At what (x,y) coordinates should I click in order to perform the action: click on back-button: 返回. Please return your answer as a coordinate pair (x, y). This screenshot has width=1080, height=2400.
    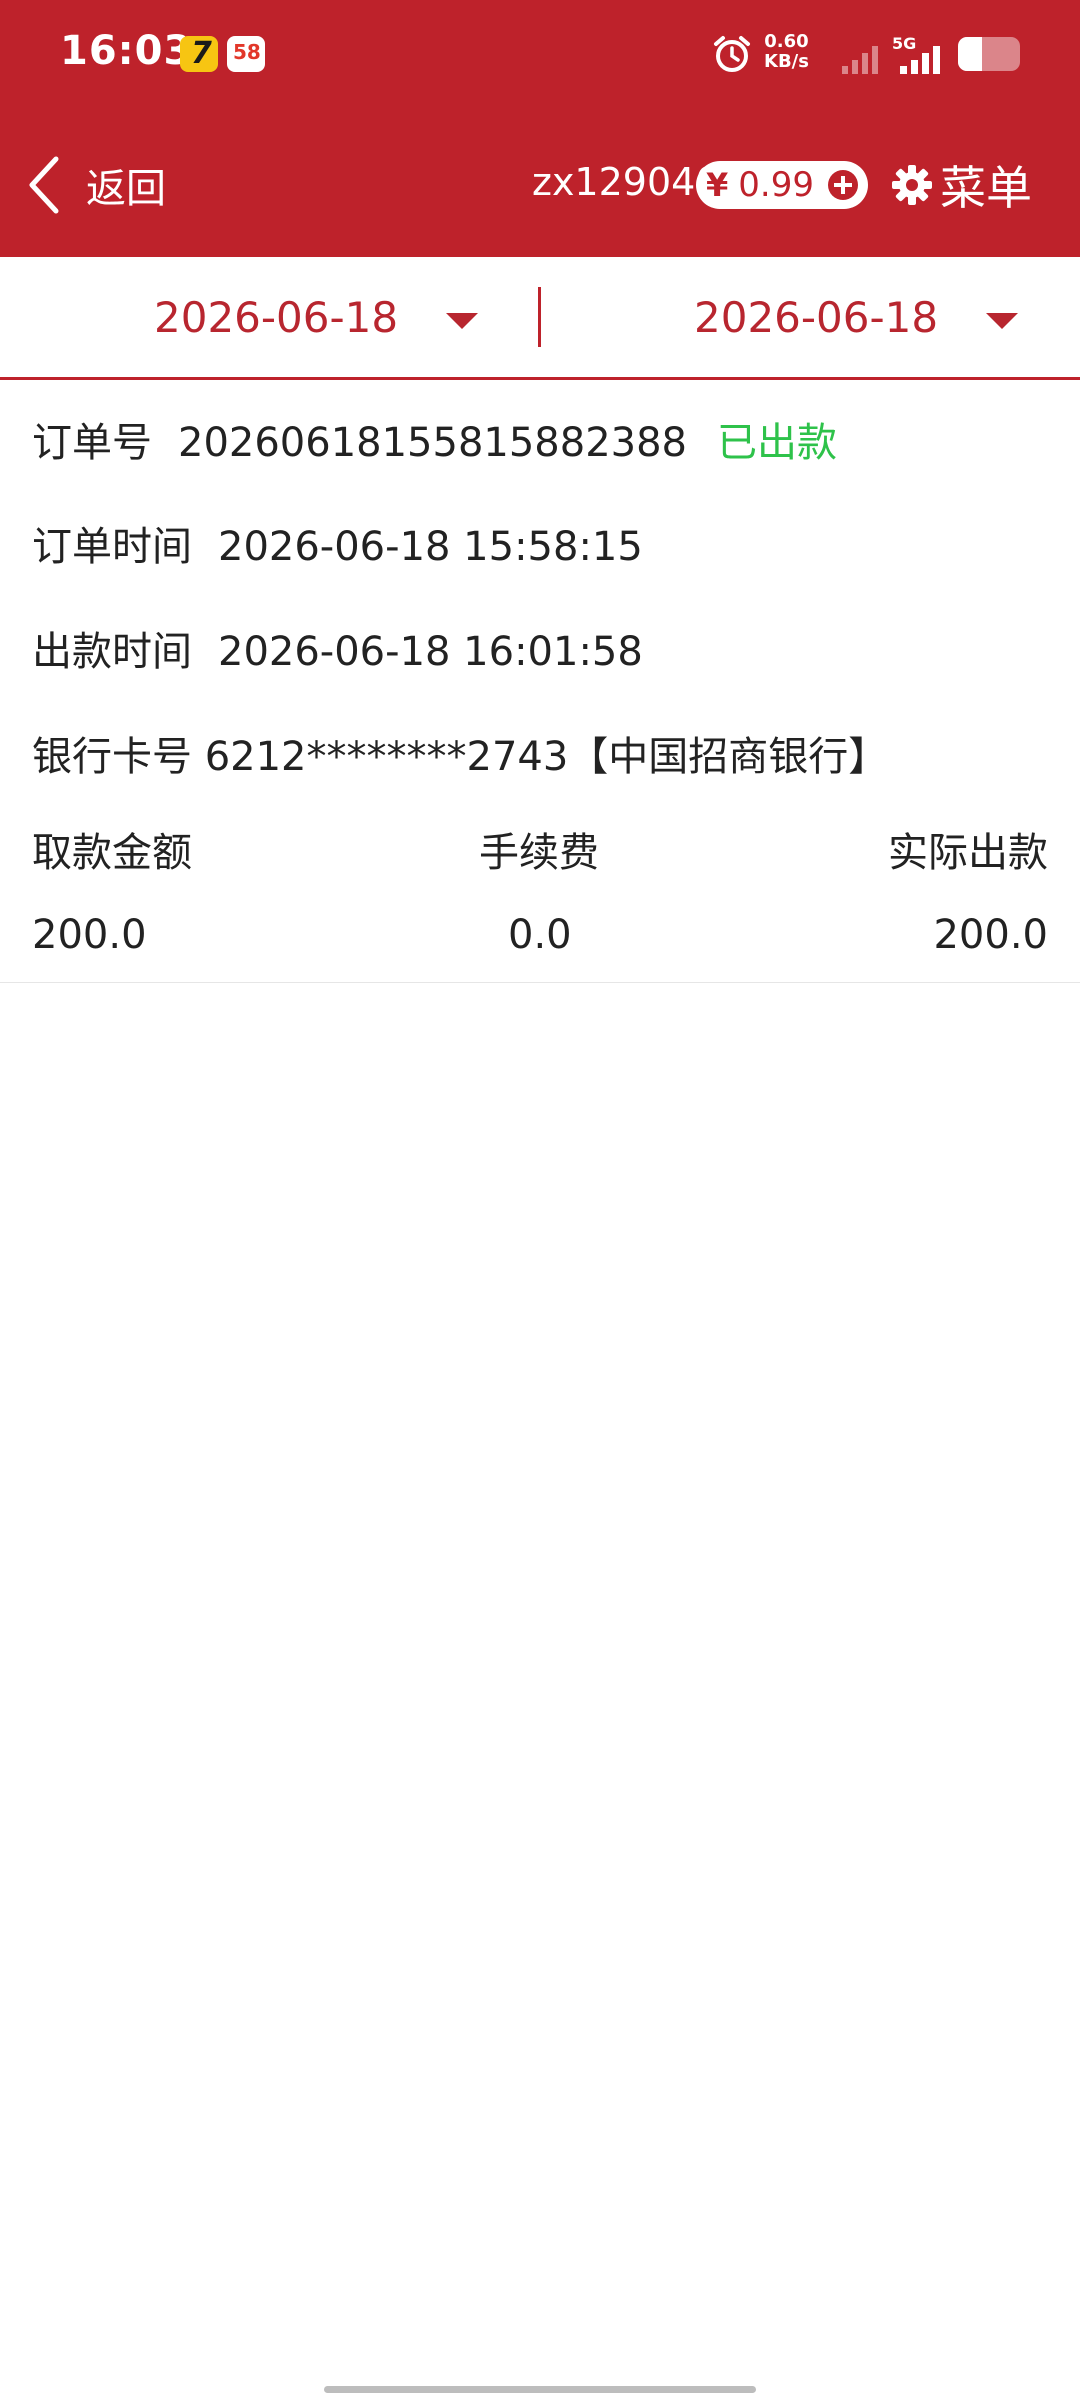
    Looking at the image, I should click on (94, 185).